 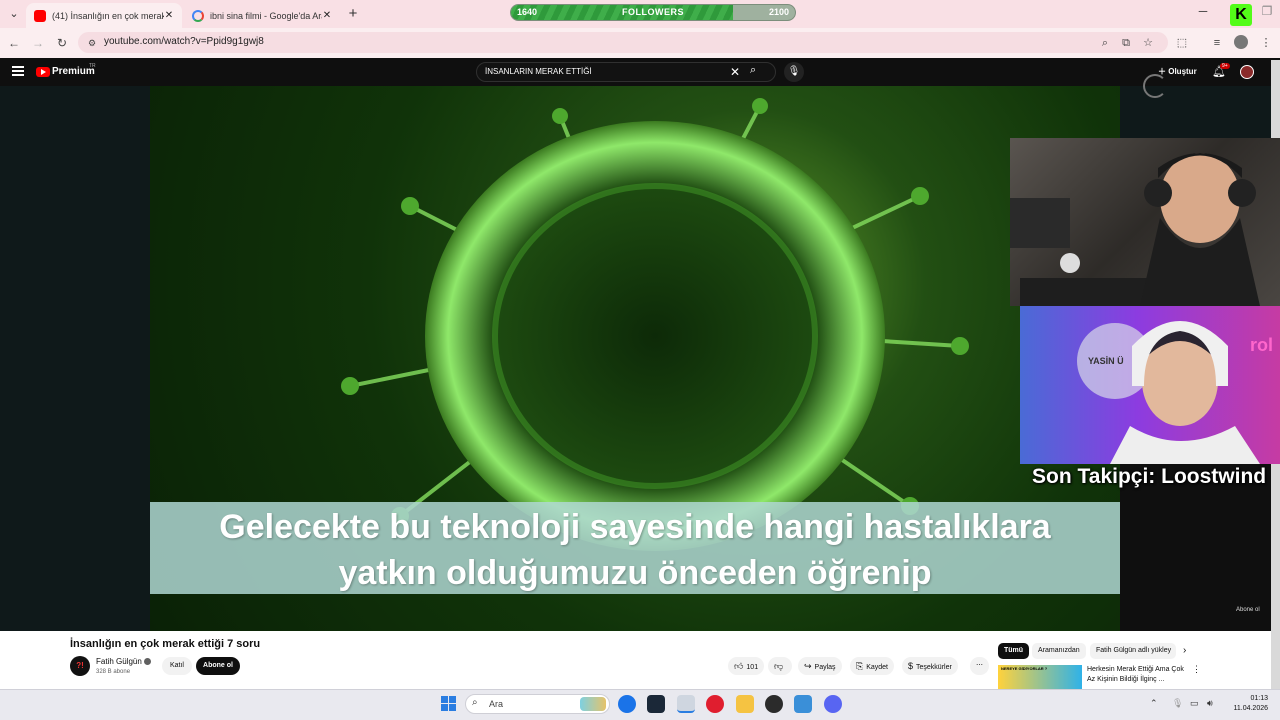 I want to click on like-count: 101, so click(x=752, y=667).